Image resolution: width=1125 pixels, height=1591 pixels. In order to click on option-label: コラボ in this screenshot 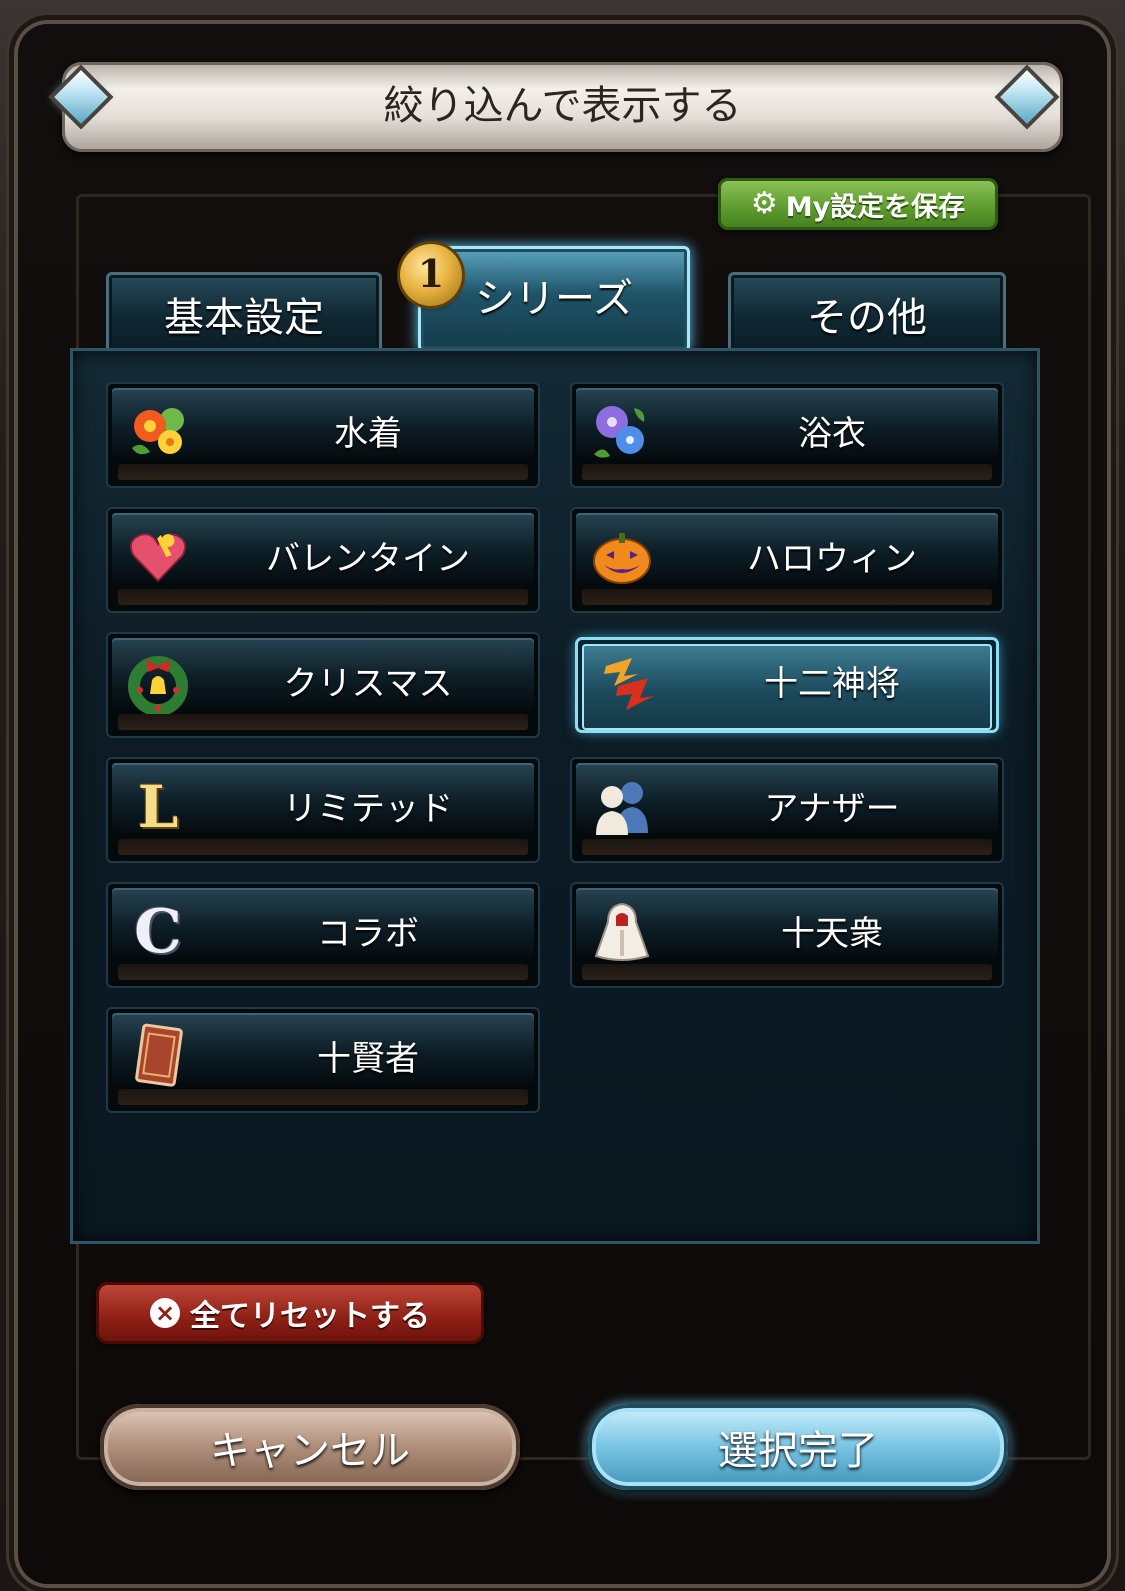, I will do `click(368, 934)`.